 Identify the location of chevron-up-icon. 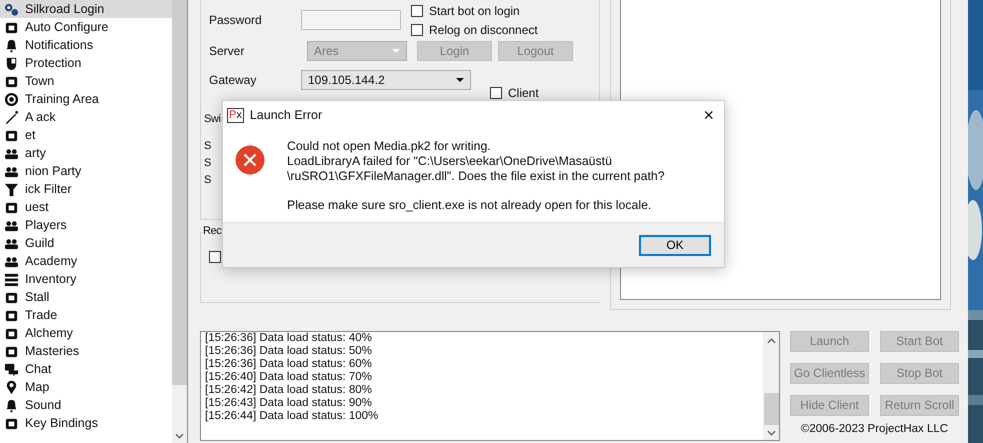
(771, 341).